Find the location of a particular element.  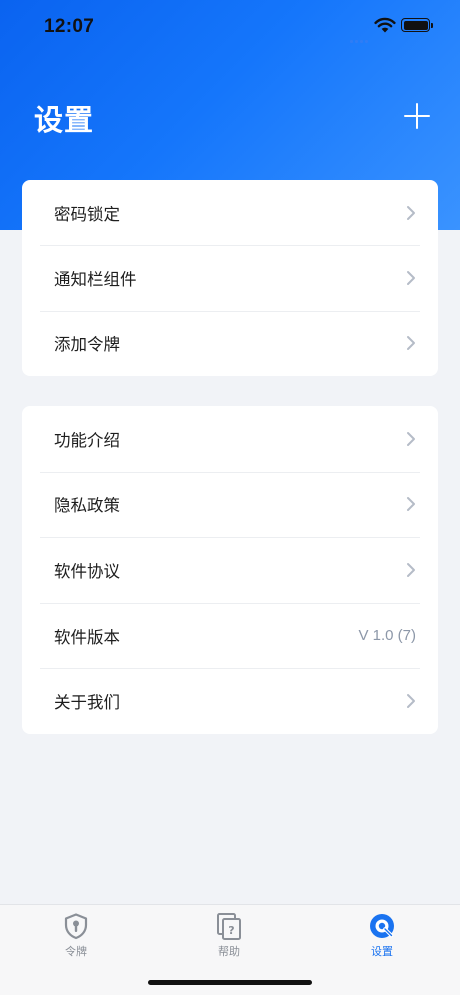

row-label: 添加令牌 is located at coordinates (87, 345).